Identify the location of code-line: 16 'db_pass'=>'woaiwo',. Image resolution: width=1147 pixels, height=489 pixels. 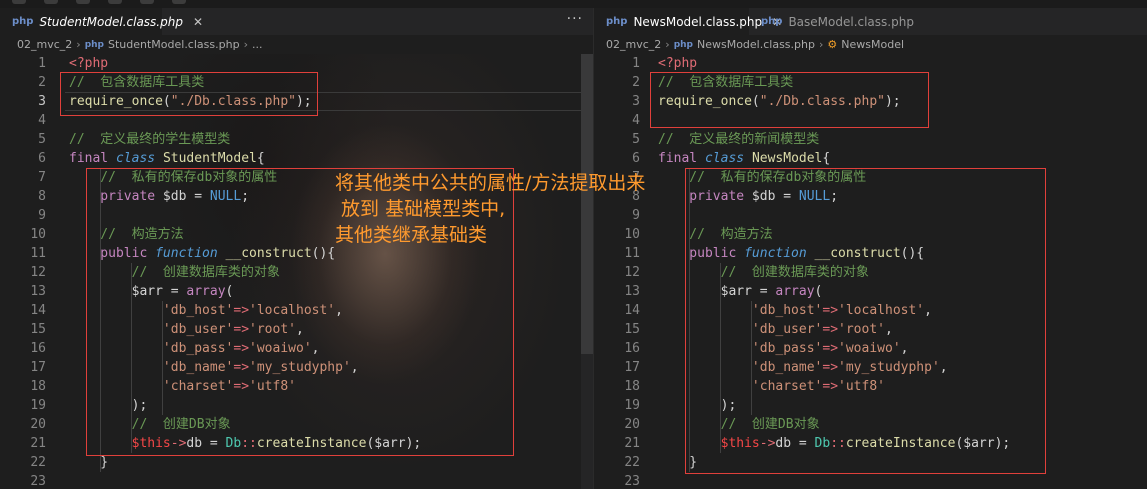
(296, 348).